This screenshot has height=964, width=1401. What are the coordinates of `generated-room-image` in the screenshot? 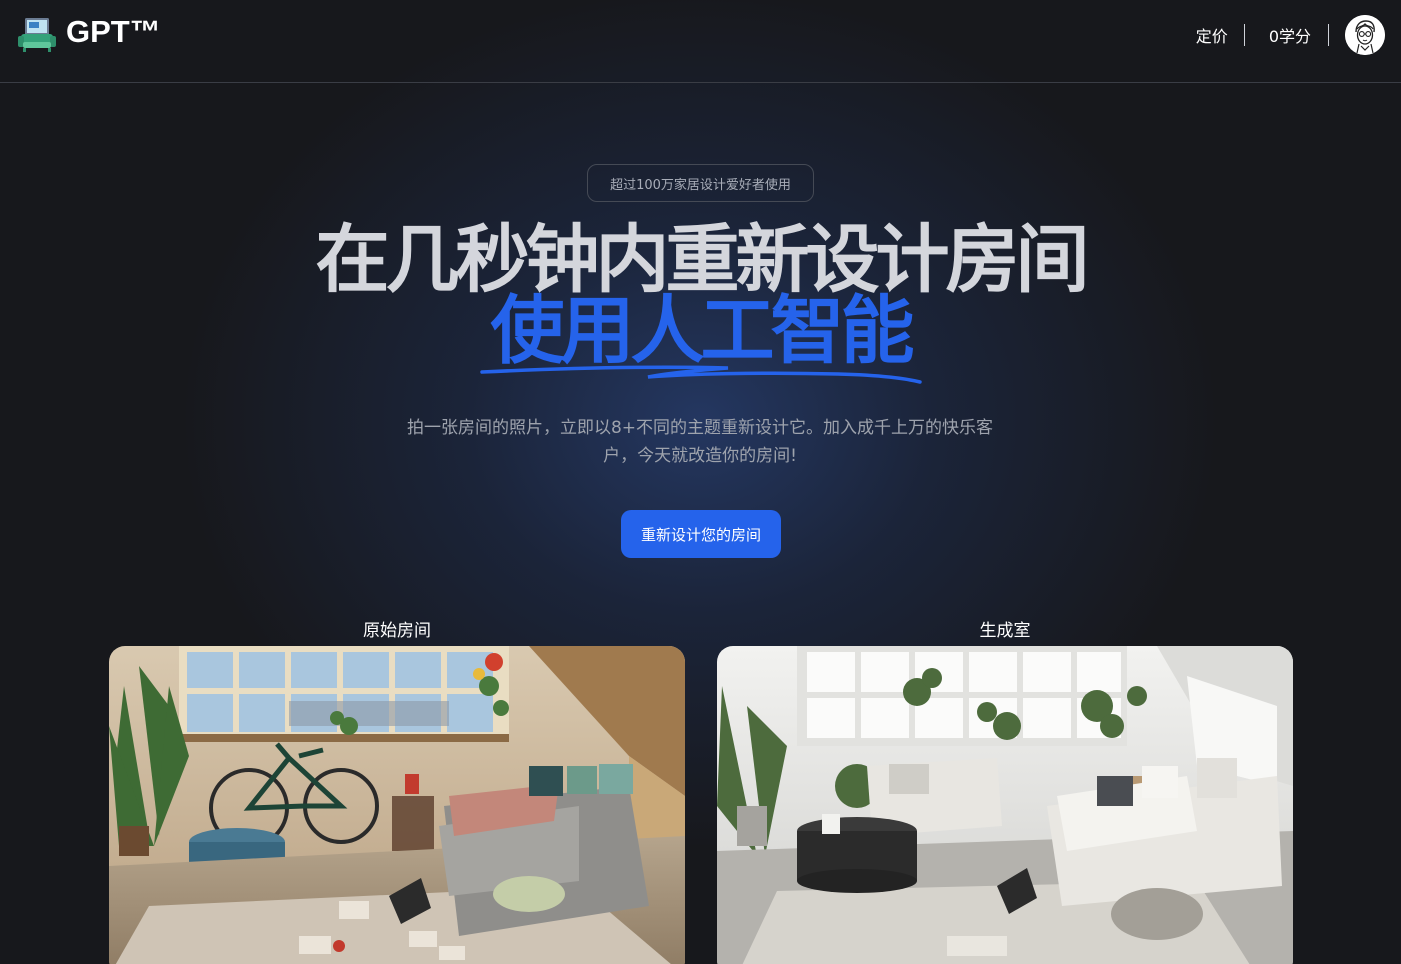 It's located at (1005, 805).